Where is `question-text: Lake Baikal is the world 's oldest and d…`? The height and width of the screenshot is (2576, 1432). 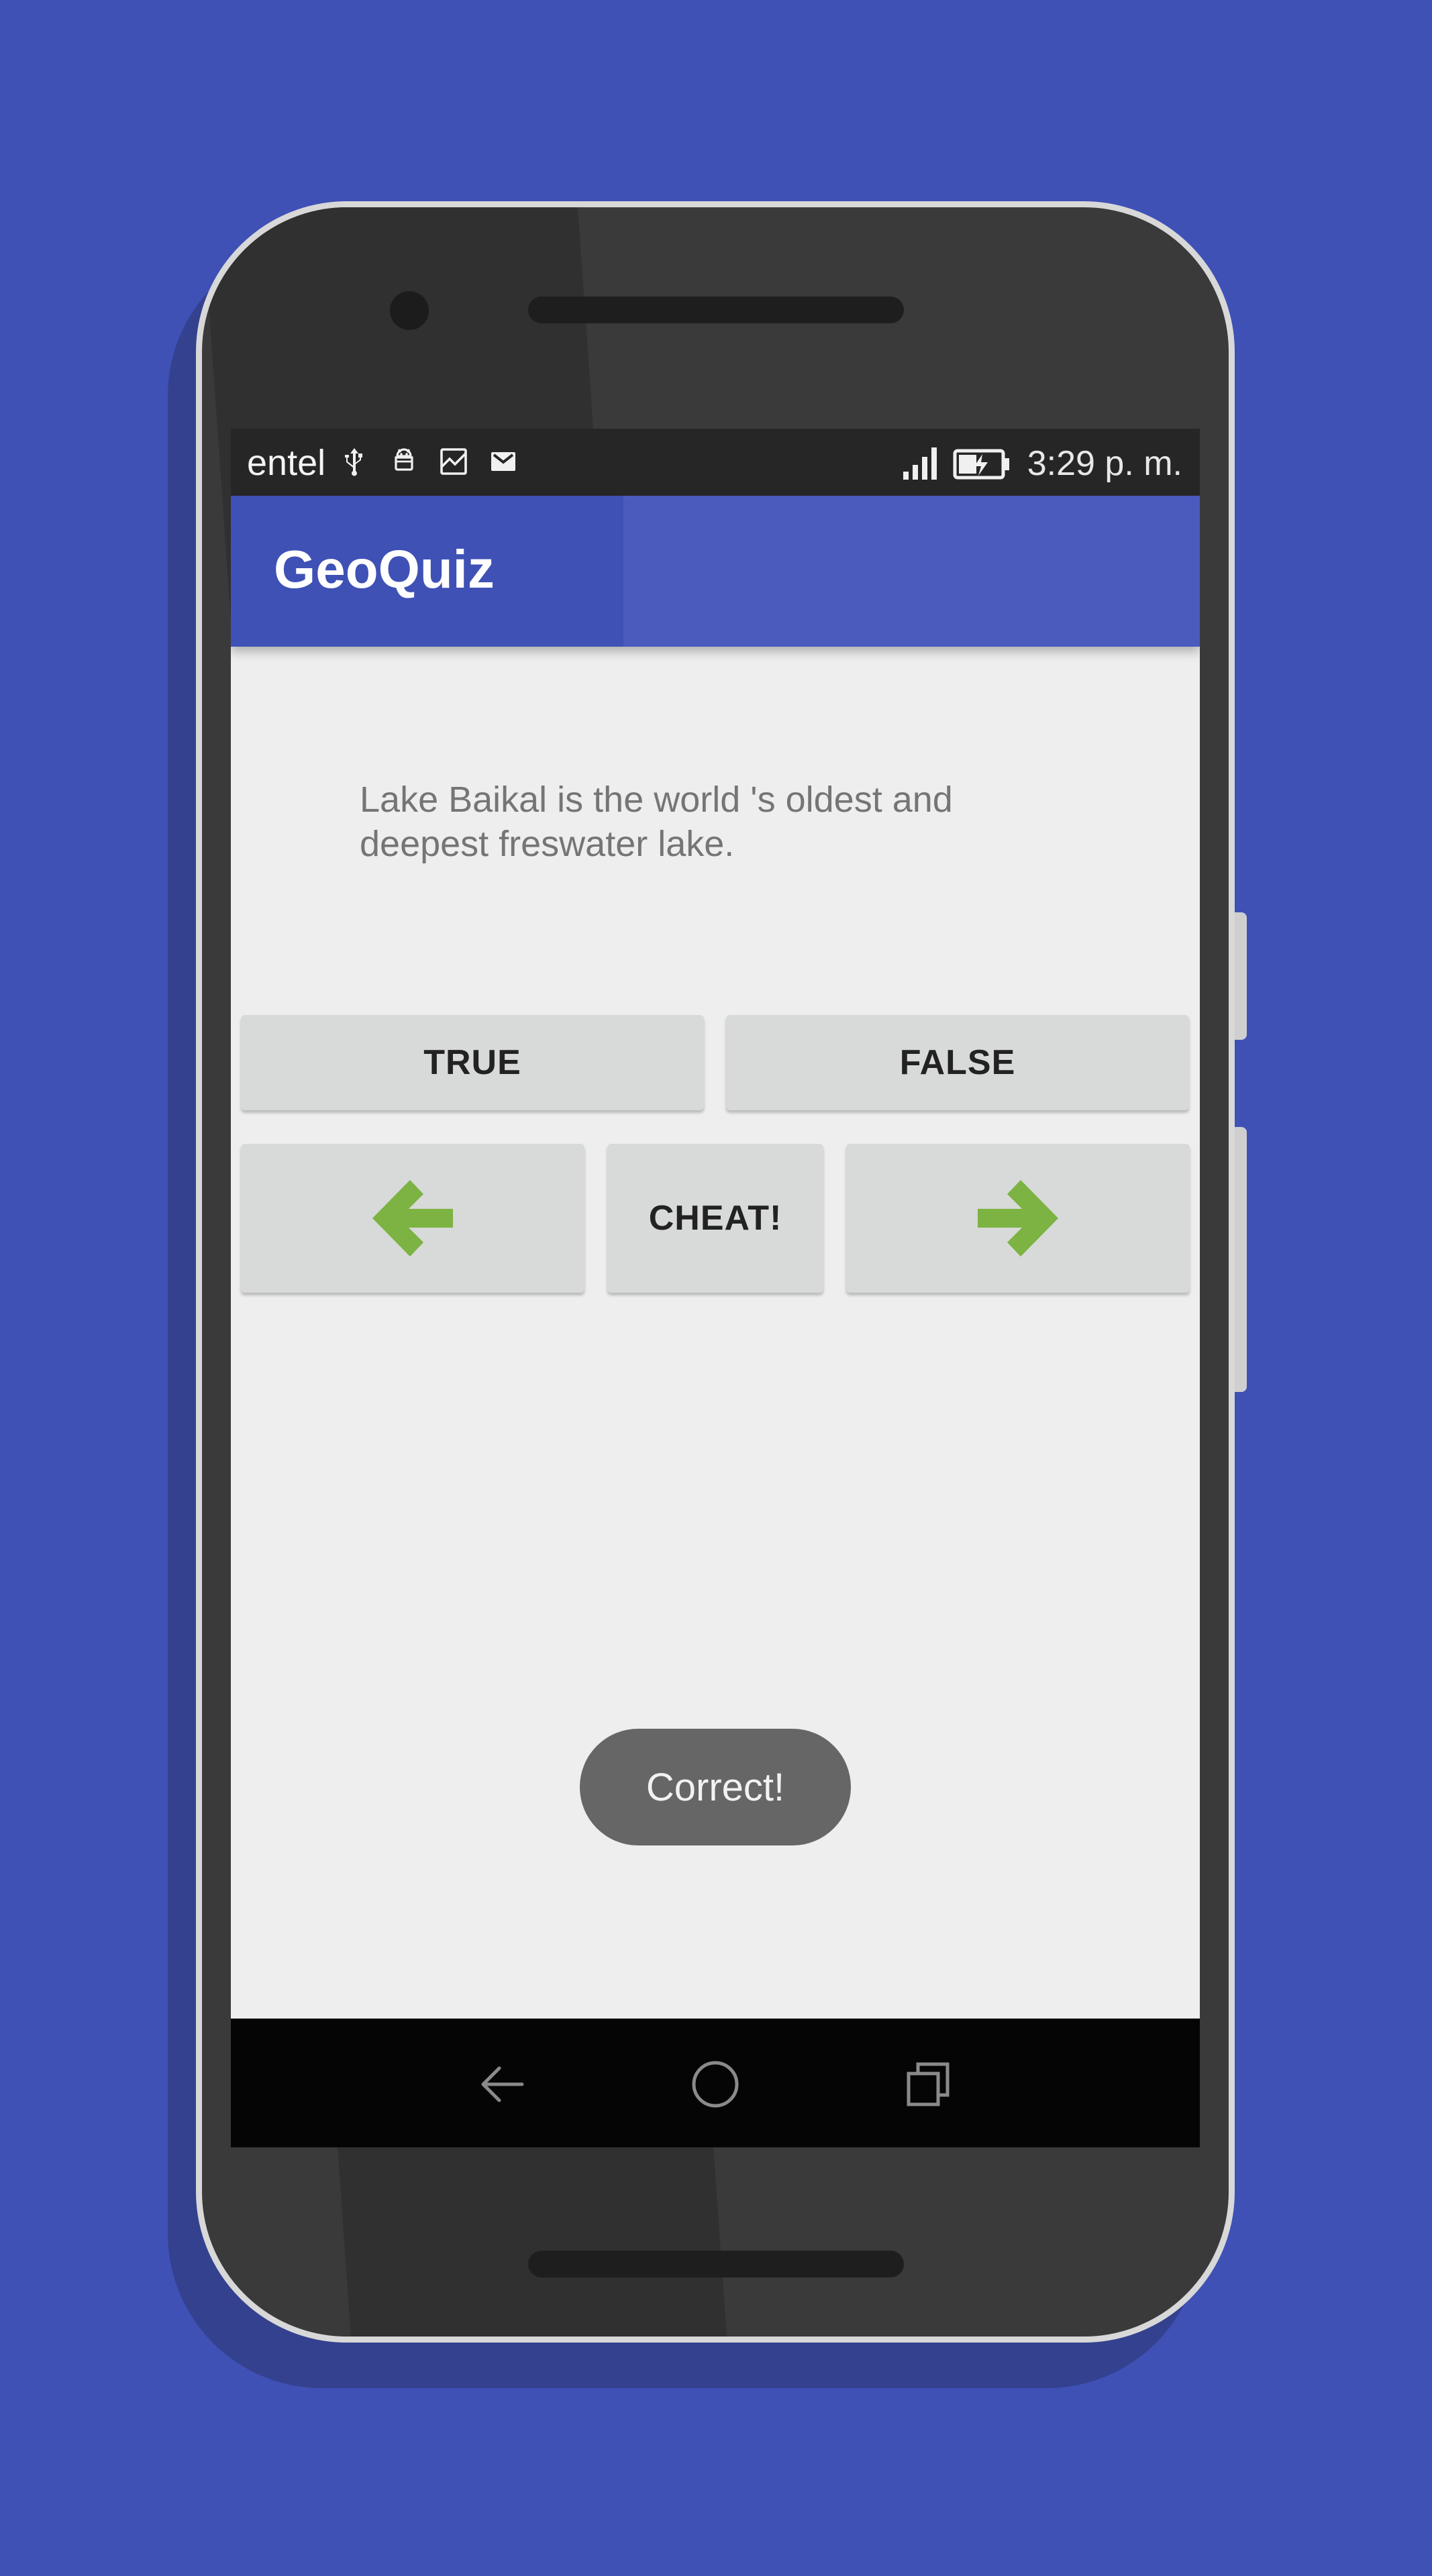 question-text: Lake Baikal is the world 's oldest and d… is located at coordinates (656, 822).